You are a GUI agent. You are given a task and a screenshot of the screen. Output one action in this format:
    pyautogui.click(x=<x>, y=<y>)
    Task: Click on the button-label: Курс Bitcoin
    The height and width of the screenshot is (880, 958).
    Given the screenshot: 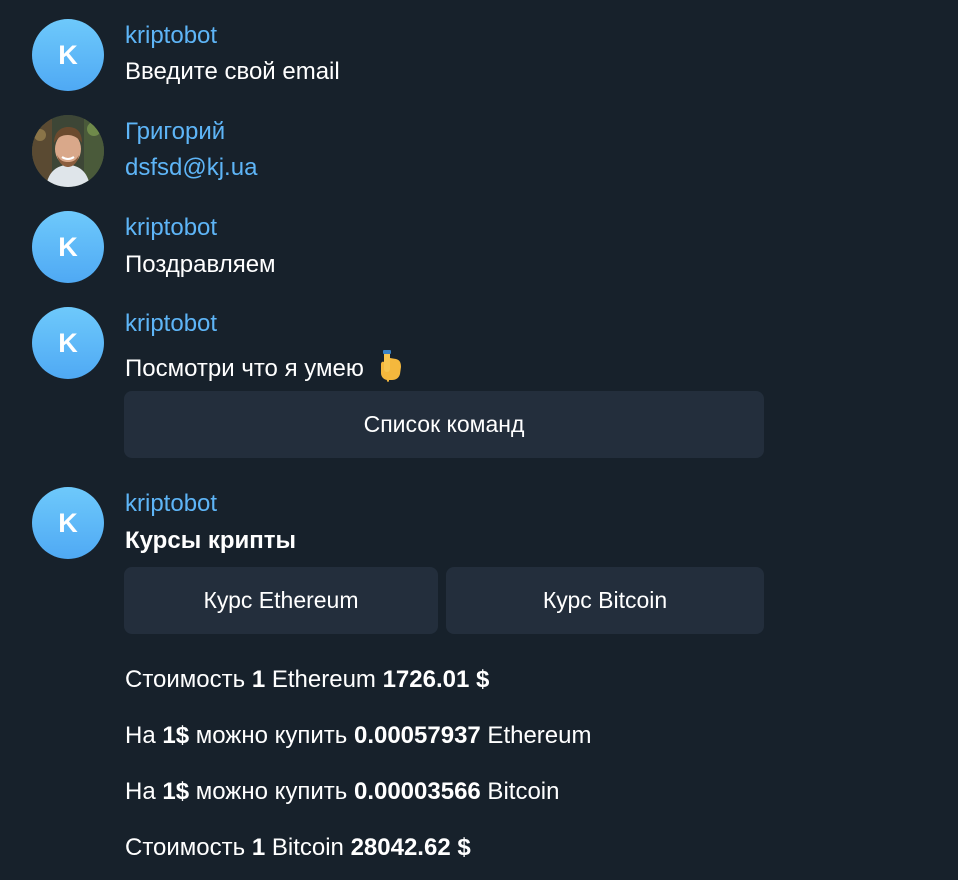 What is the action you would take?
    pyautogui.click(x=605, y=600)
    